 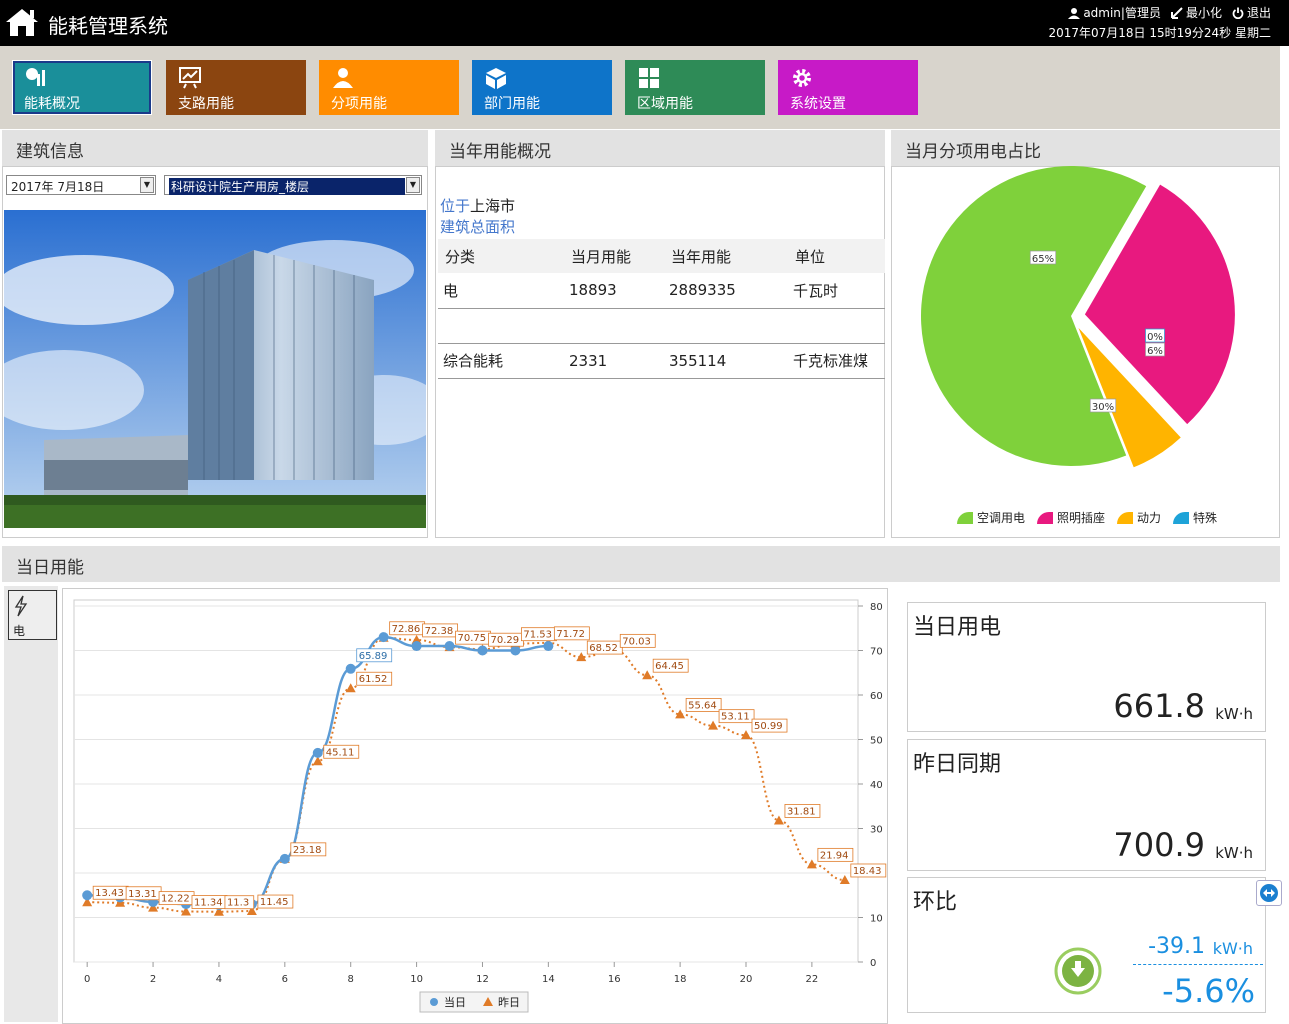 I want to click on data-label: 21.94, so click(x=835, y=854).